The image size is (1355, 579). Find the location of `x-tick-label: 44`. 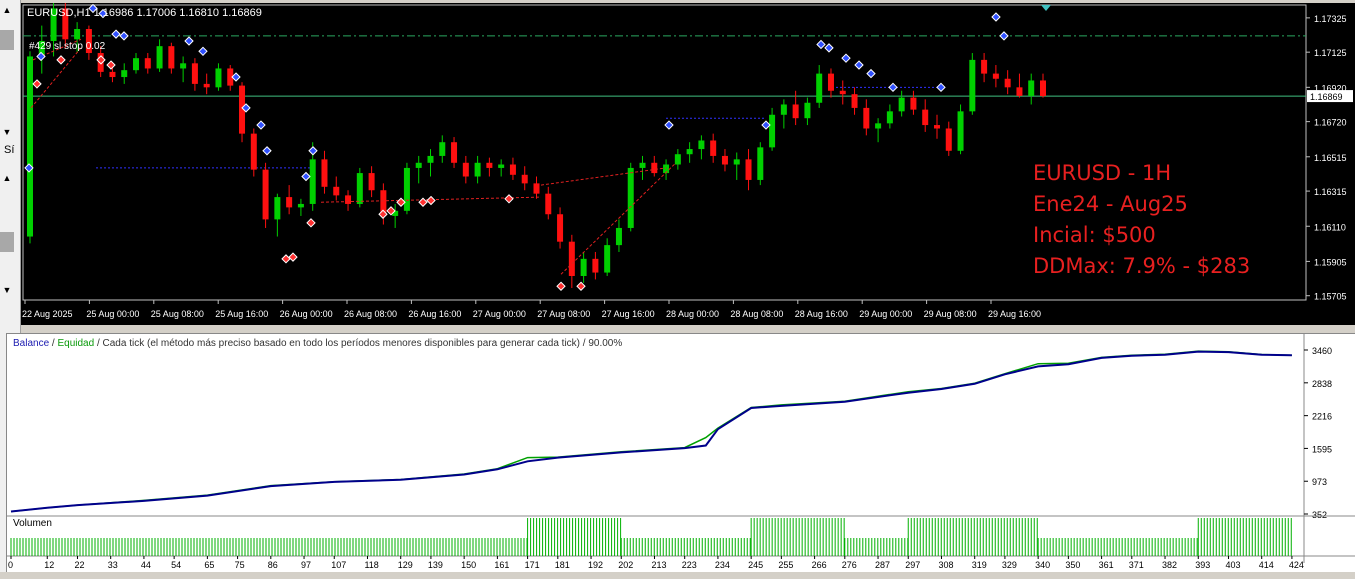

x-tick-label: 44 is located at coordinates (146, 565).